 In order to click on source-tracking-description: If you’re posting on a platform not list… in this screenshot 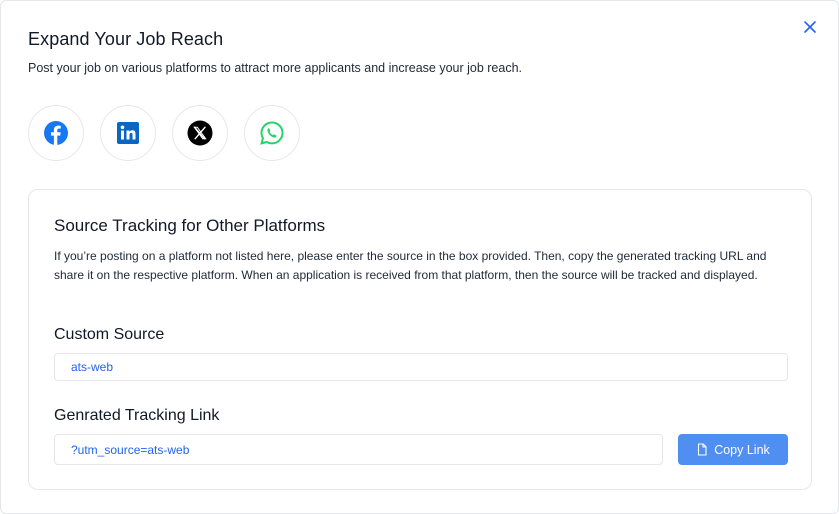, I will do `click(410, 265)`.